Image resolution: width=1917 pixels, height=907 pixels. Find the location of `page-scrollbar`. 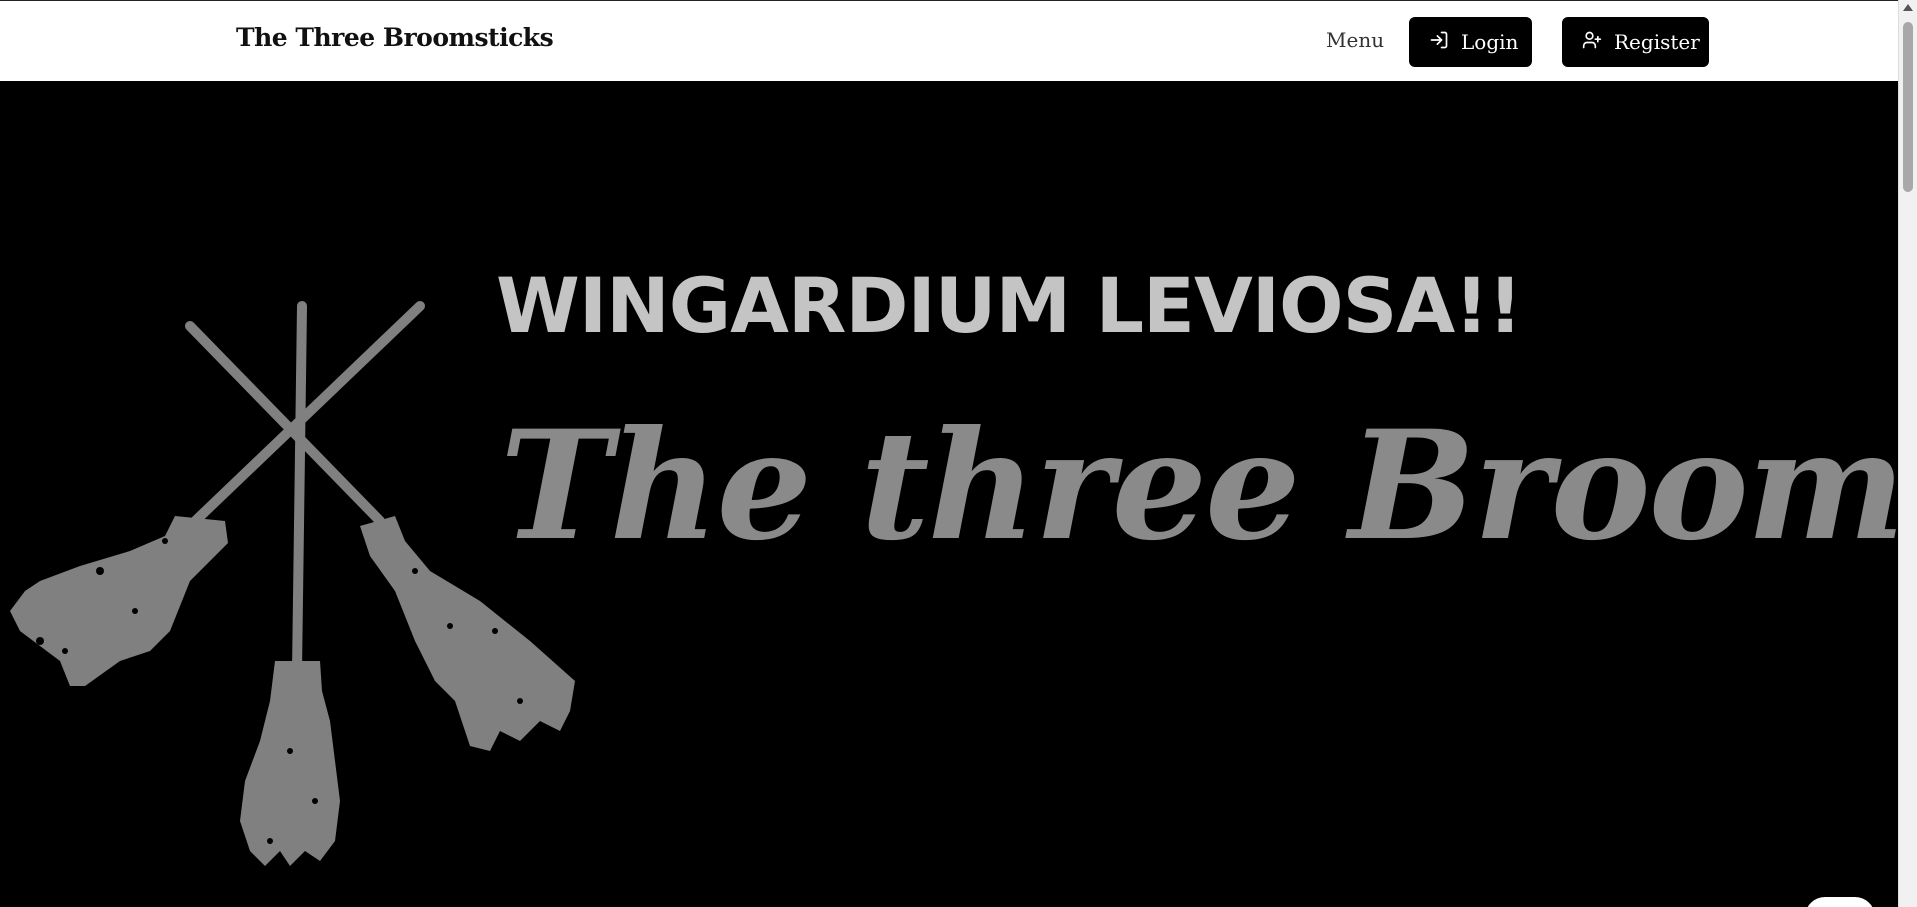

page-scrollbar is located at coordinates (1907, 453).